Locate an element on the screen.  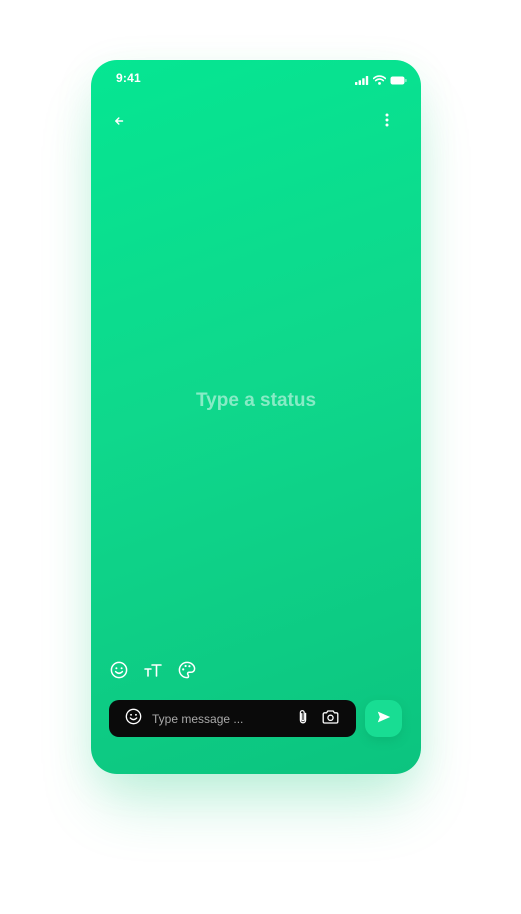
wifi-icon is located at coordinates (379, 81).